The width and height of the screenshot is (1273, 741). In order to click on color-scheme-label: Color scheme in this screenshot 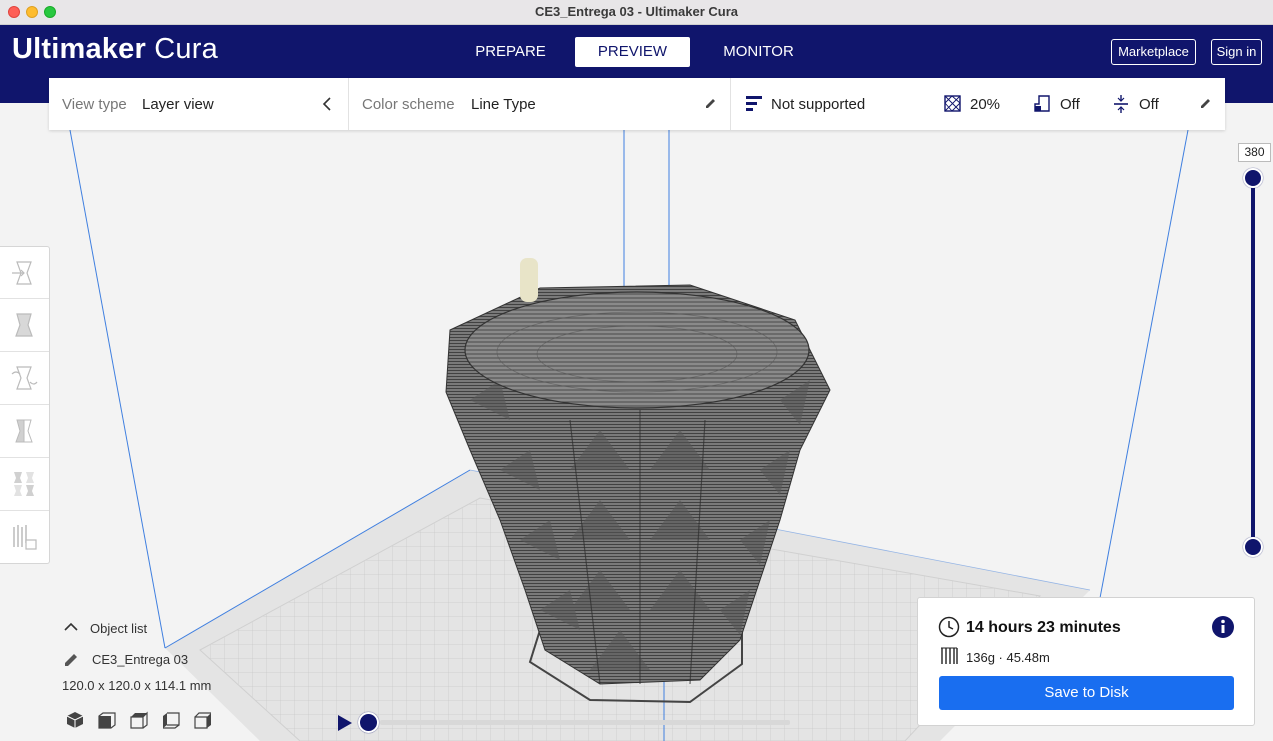, I will do `click(408, 104)`.